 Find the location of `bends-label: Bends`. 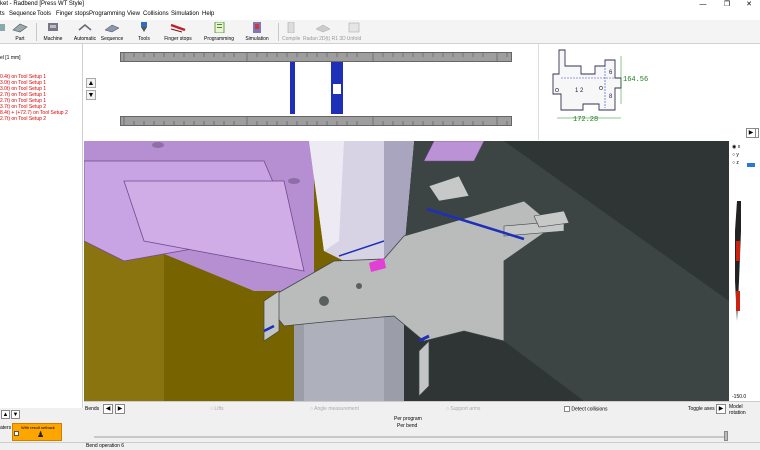

bends-label: Bends is located at coordinates (92, 409).